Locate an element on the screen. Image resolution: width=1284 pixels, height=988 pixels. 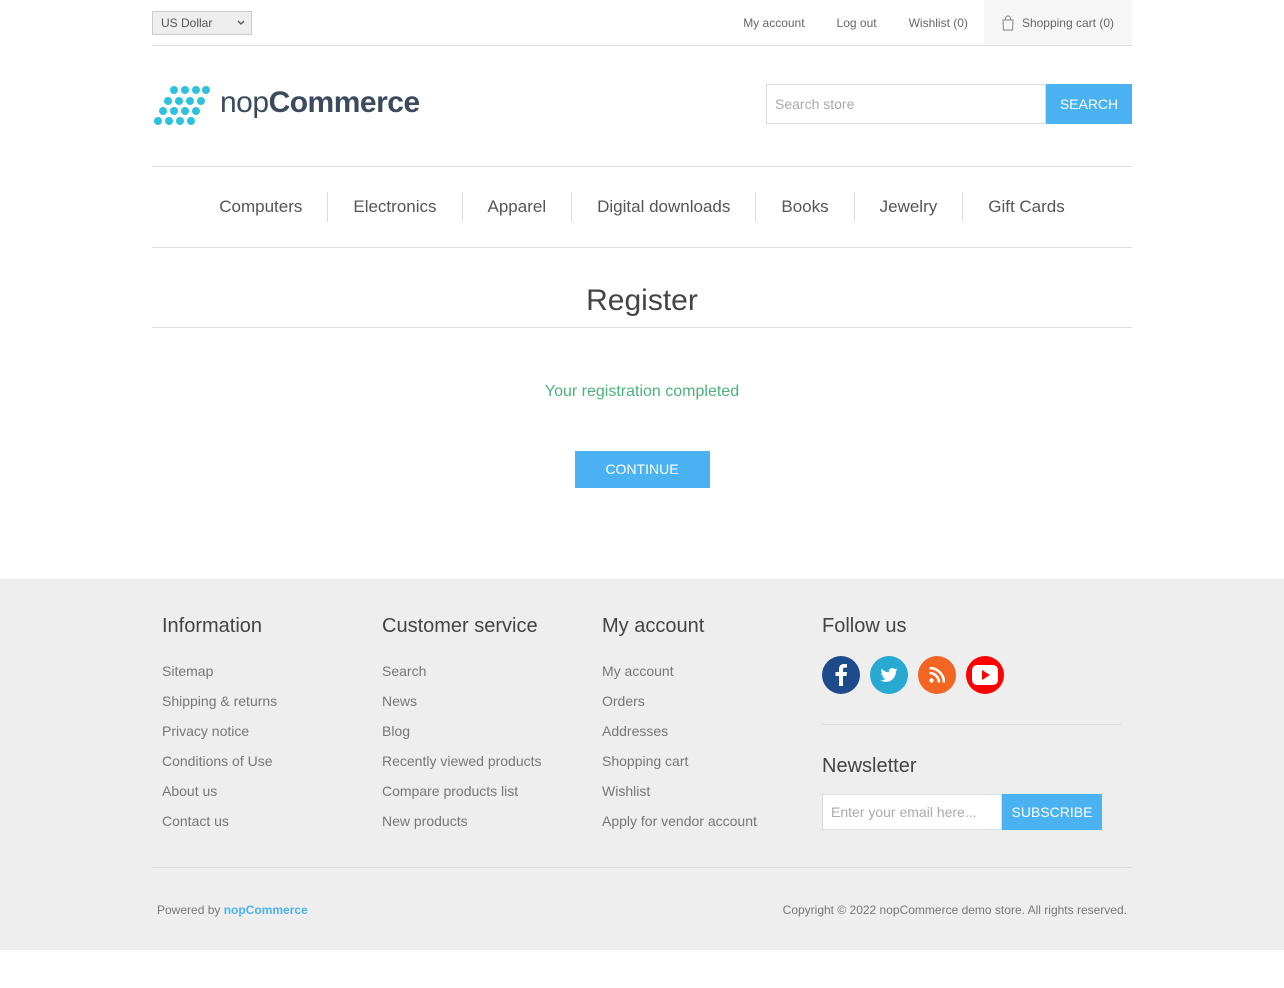
footer-link-addresses: Addresses is located at coordinates (712, 731).